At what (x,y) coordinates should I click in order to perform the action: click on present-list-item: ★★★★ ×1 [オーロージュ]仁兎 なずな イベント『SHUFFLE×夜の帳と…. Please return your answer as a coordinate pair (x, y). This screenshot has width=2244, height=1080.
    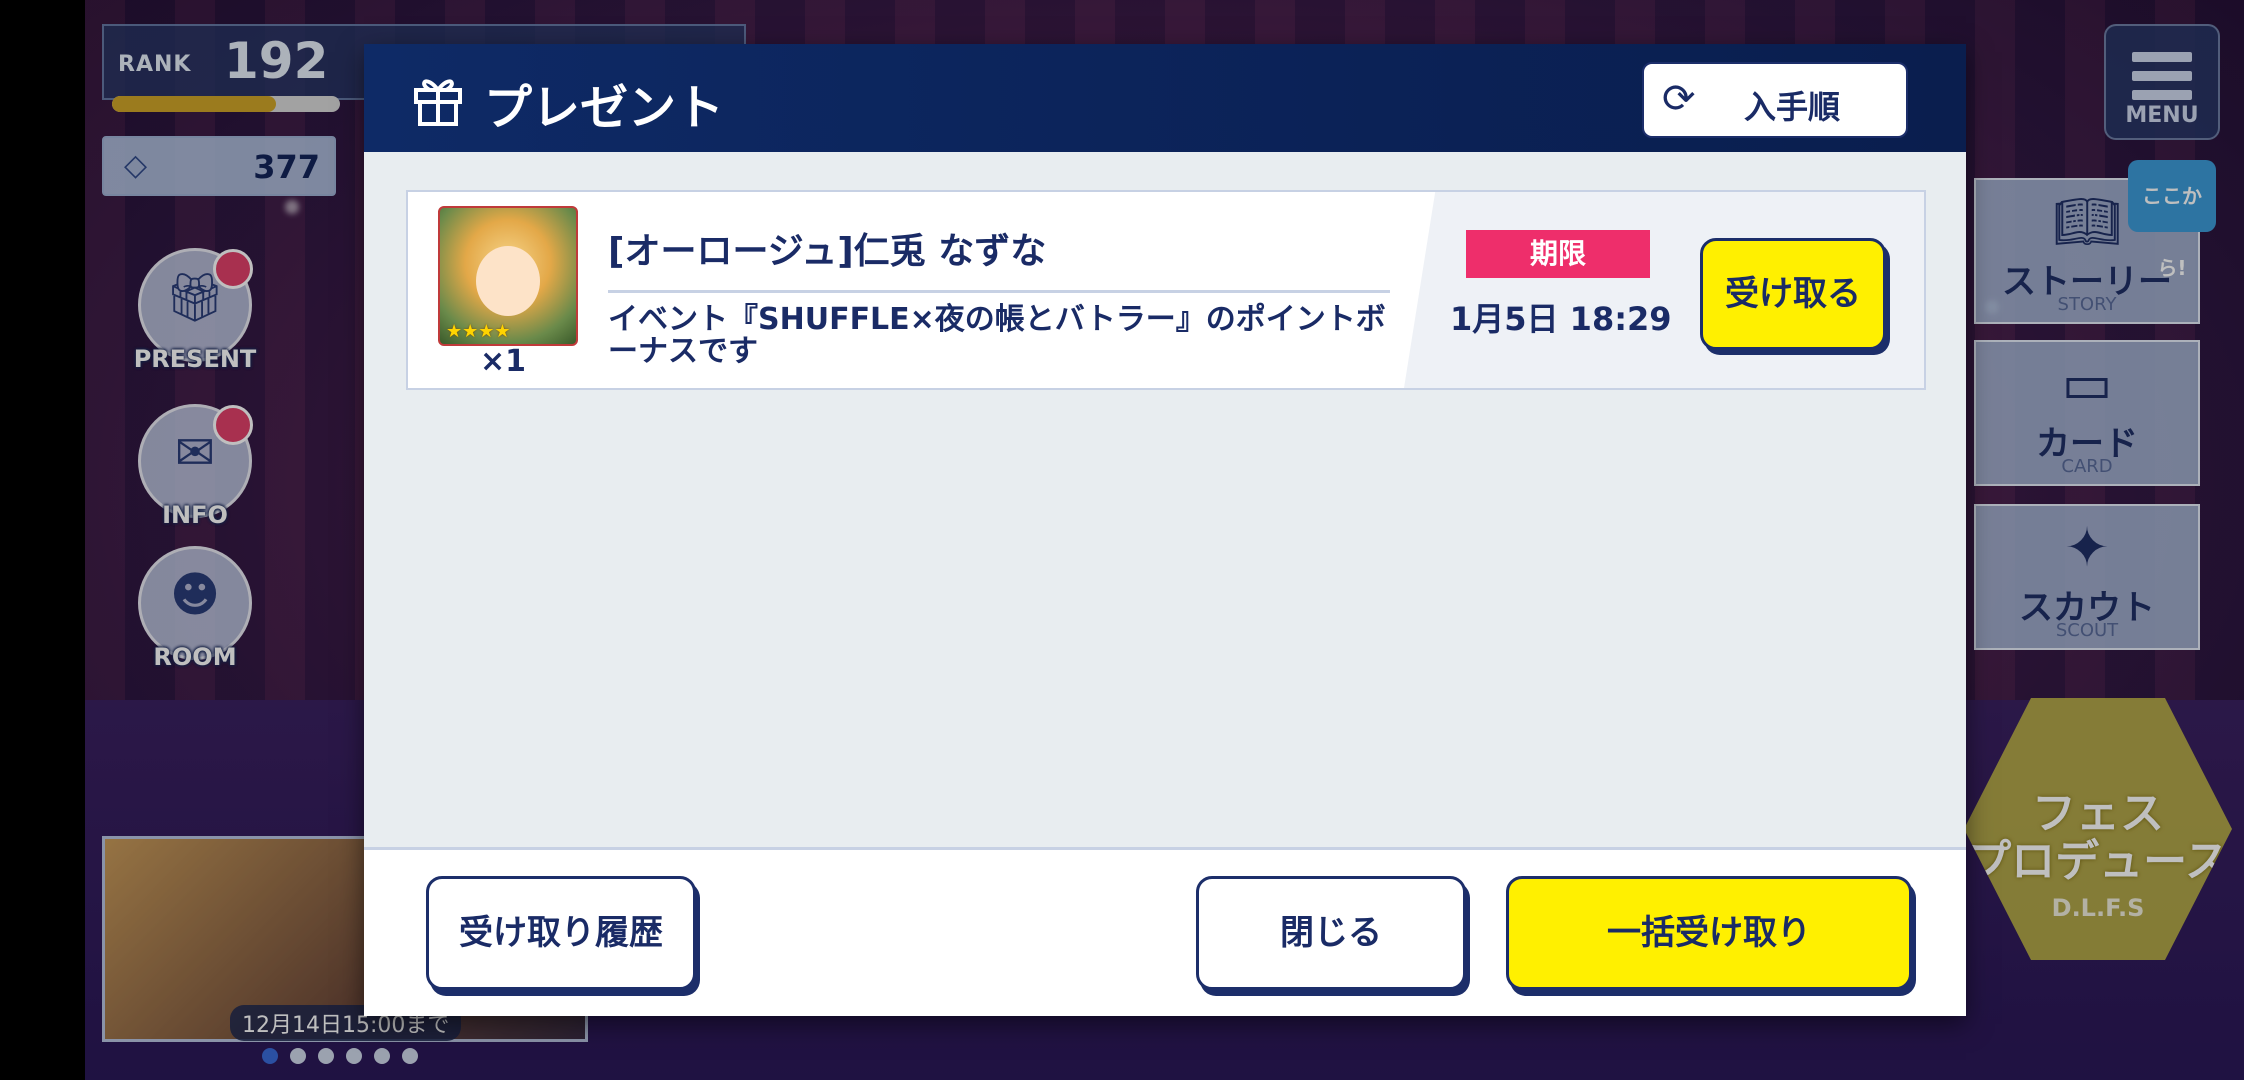
    Looking at the image, I should click on (1166, 290).